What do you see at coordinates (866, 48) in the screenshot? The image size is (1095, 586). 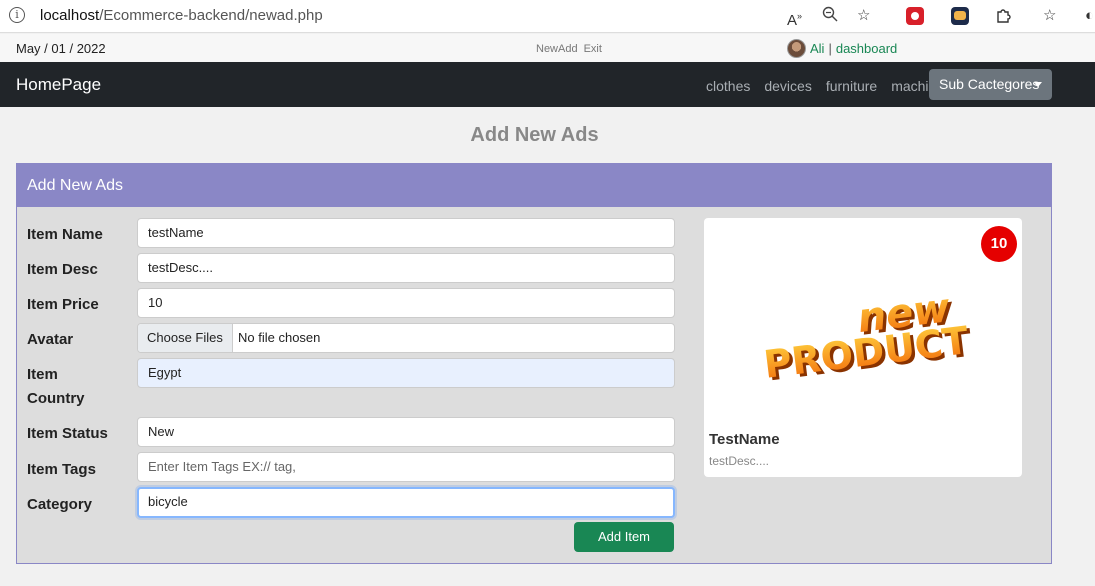 I see `dashboard-link: dashboard` at bounding box center [866, 48].